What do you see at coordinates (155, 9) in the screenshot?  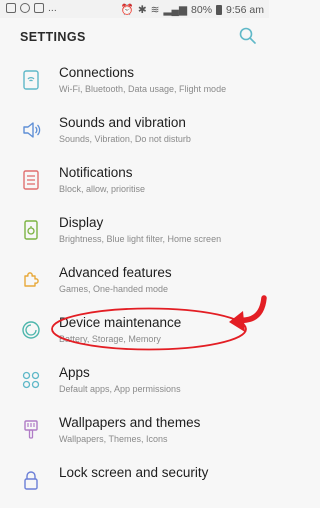 I see `wifi-icon: ≋` at bounding box center [155, 9].